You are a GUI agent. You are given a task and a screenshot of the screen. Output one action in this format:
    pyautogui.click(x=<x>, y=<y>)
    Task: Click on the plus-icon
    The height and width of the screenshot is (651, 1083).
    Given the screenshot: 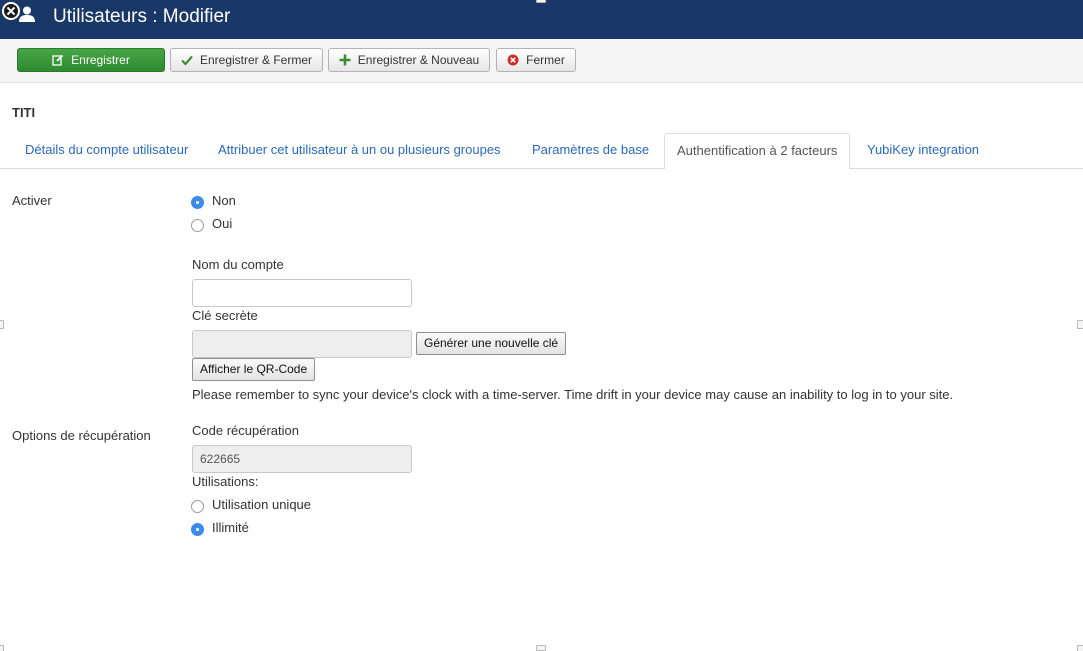 What is the action you would take?
    pyautogui.click(x=345, y=60)
    